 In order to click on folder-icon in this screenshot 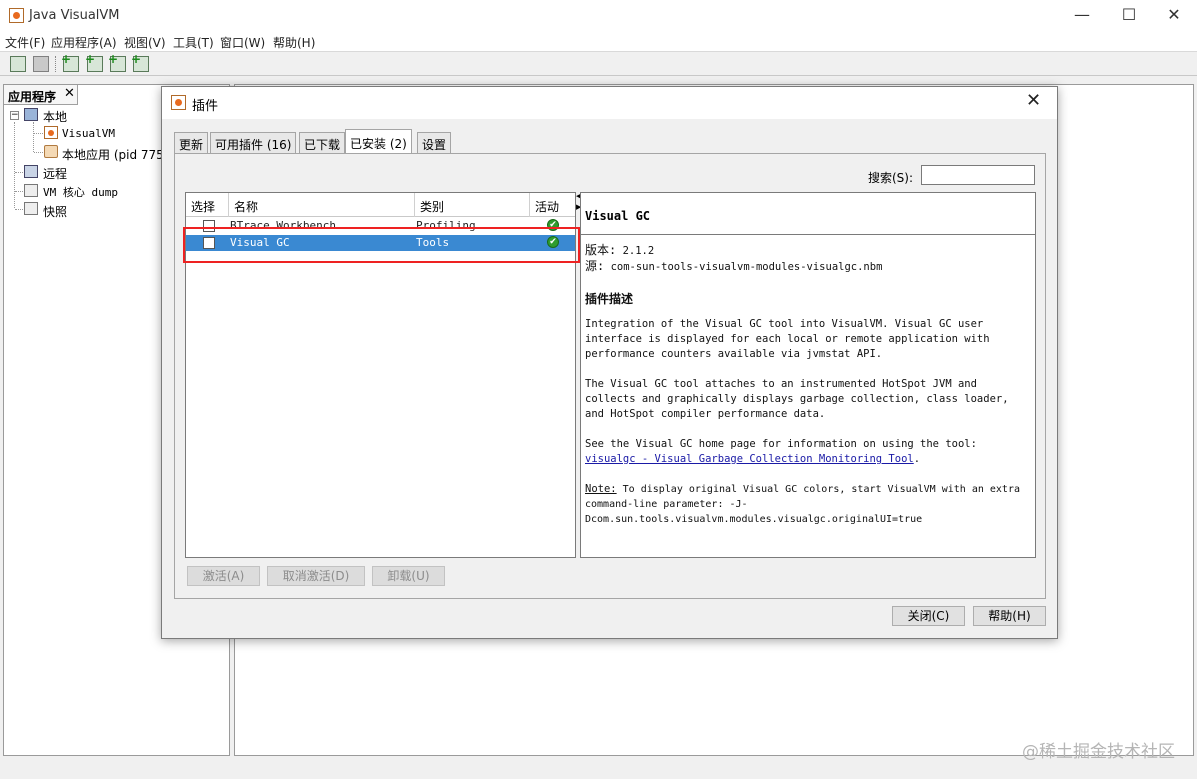, I will do `click(18, 64)`.